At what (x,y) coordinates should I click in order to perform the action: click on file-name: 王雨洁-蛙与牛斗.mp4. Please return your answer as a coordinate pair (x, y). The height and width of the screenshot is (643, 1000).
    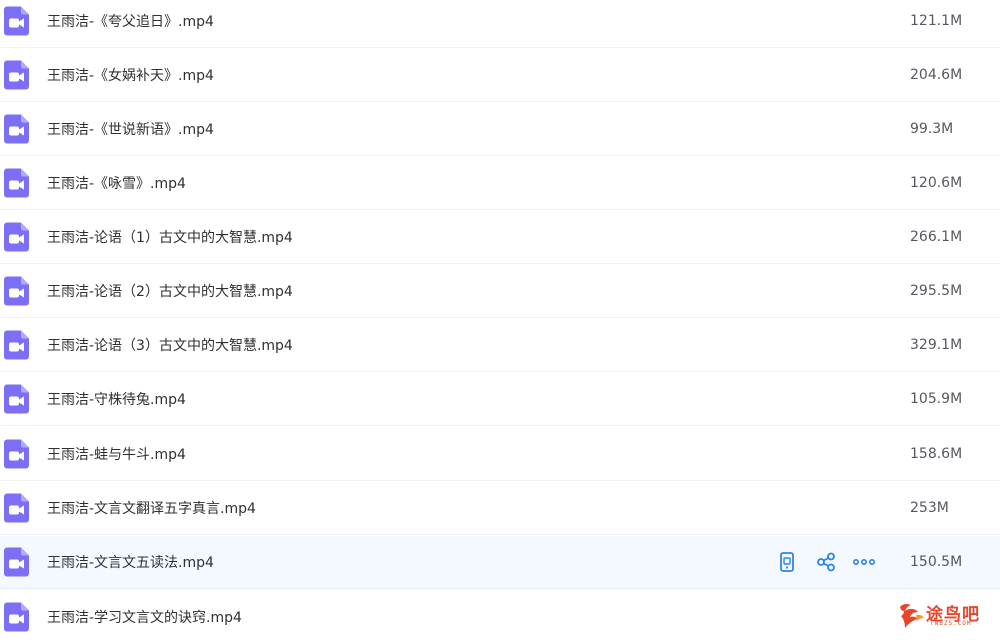
    Looking at the image, I should click on (116, 454).